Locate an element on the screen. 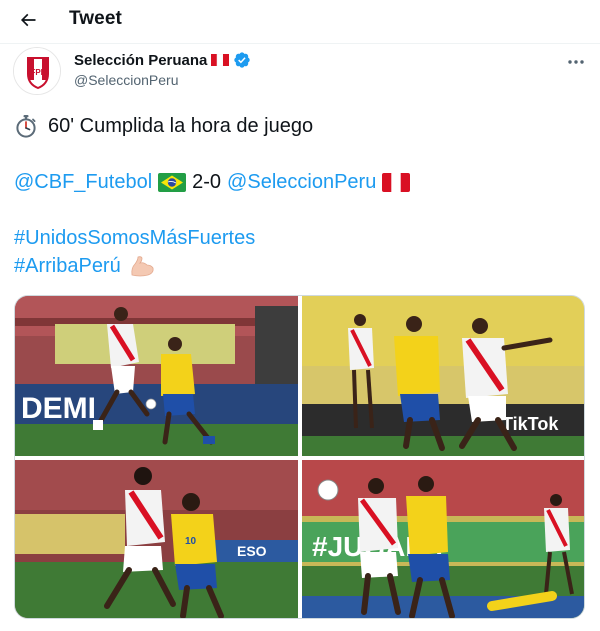  svg-text: FPF is located at coordinates (37, 72).